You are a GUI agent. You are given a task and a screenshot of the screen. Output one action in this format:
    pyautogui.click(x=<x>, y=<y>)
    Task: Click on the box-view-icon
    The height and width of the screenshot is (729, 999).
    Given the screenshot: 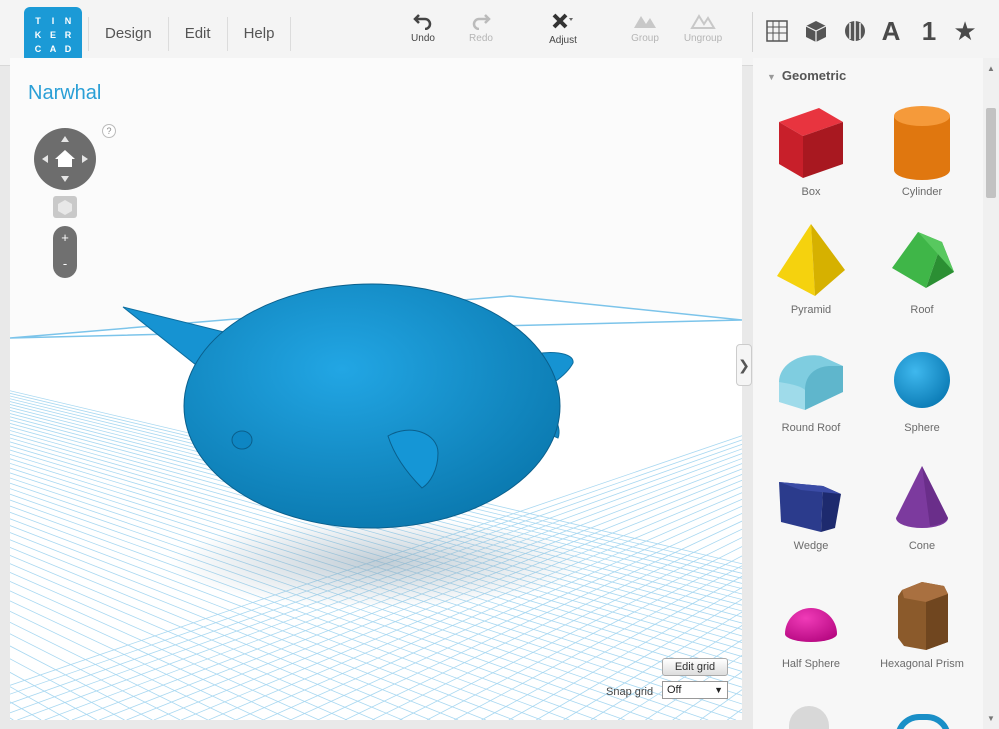 What is the action you would take?
    pyautogui.click(x=816, y=31)
    